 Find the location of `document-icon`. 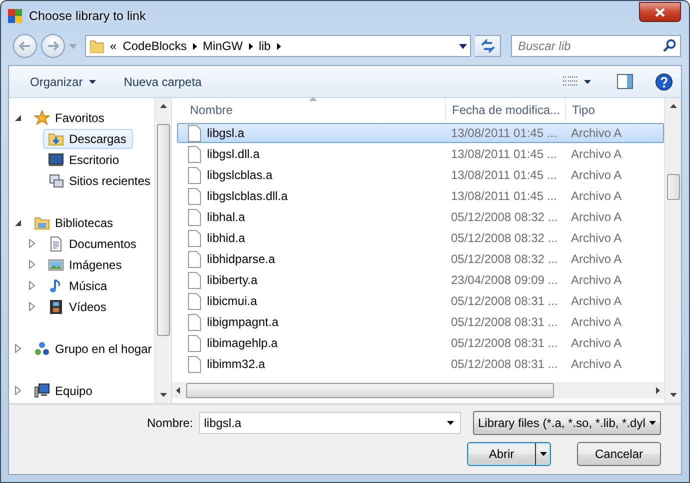

document-icon is located at coordinates (56, 244).